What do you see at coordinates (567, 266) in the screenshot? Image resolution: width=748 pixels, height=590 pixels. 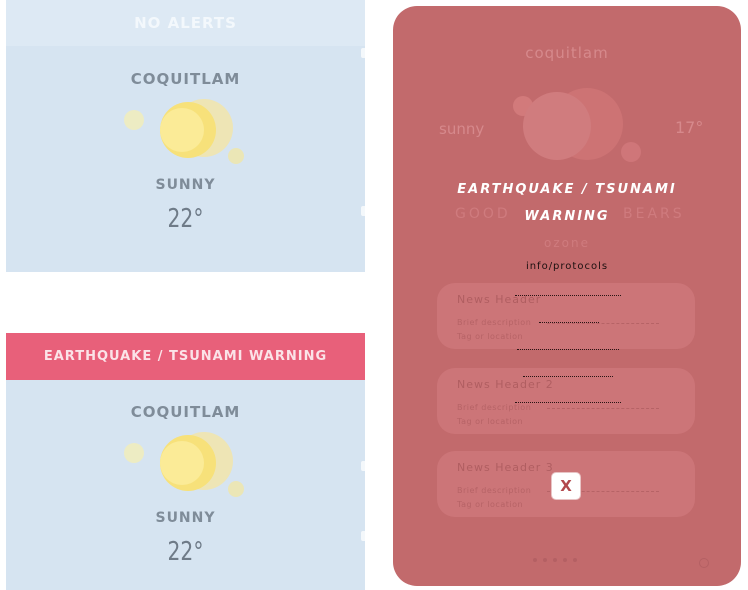 I see `info-protocols-link: info/protocols` at bounding box center [567, 266].